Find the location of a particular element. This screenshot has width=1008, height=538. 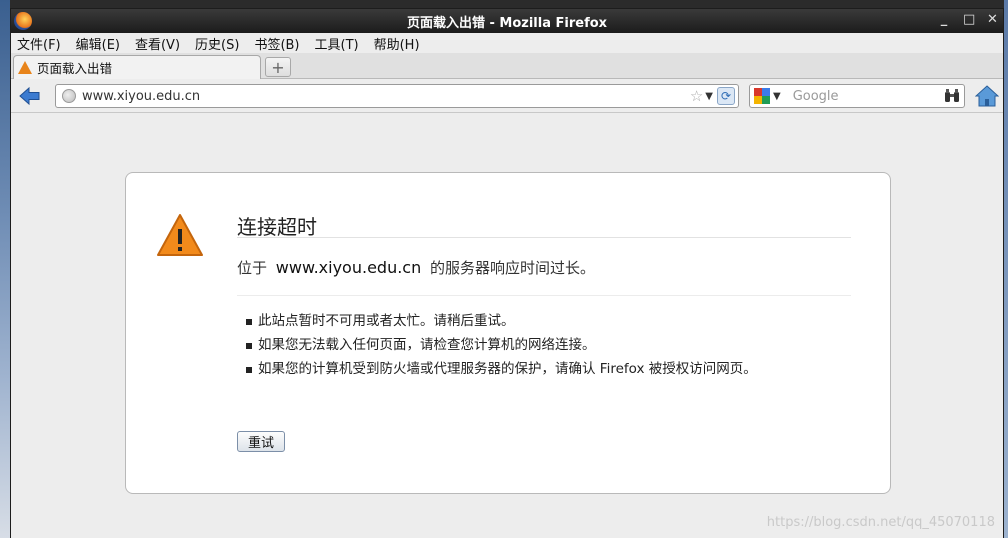

desc-suffix: 的服务器响应时间过长。 is located at coordinates (513, 268).